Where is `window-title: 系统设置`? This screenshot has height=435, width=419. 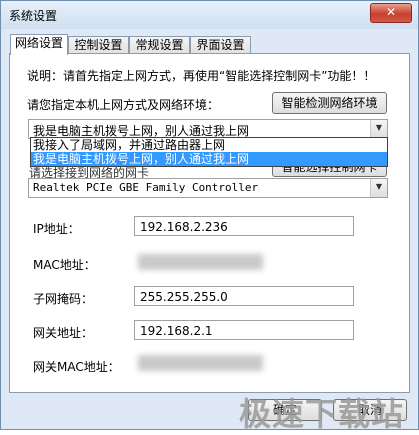 window-title: 系统设置 is located at coordinates (33, 16).